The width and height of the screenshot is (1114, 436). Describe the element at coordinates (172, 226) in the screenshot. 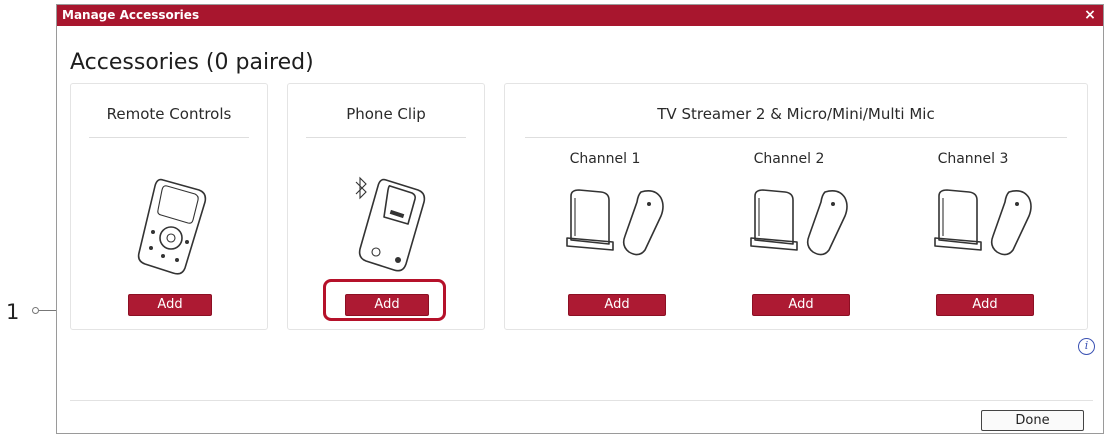

I see `remote-control-icon` at that location.